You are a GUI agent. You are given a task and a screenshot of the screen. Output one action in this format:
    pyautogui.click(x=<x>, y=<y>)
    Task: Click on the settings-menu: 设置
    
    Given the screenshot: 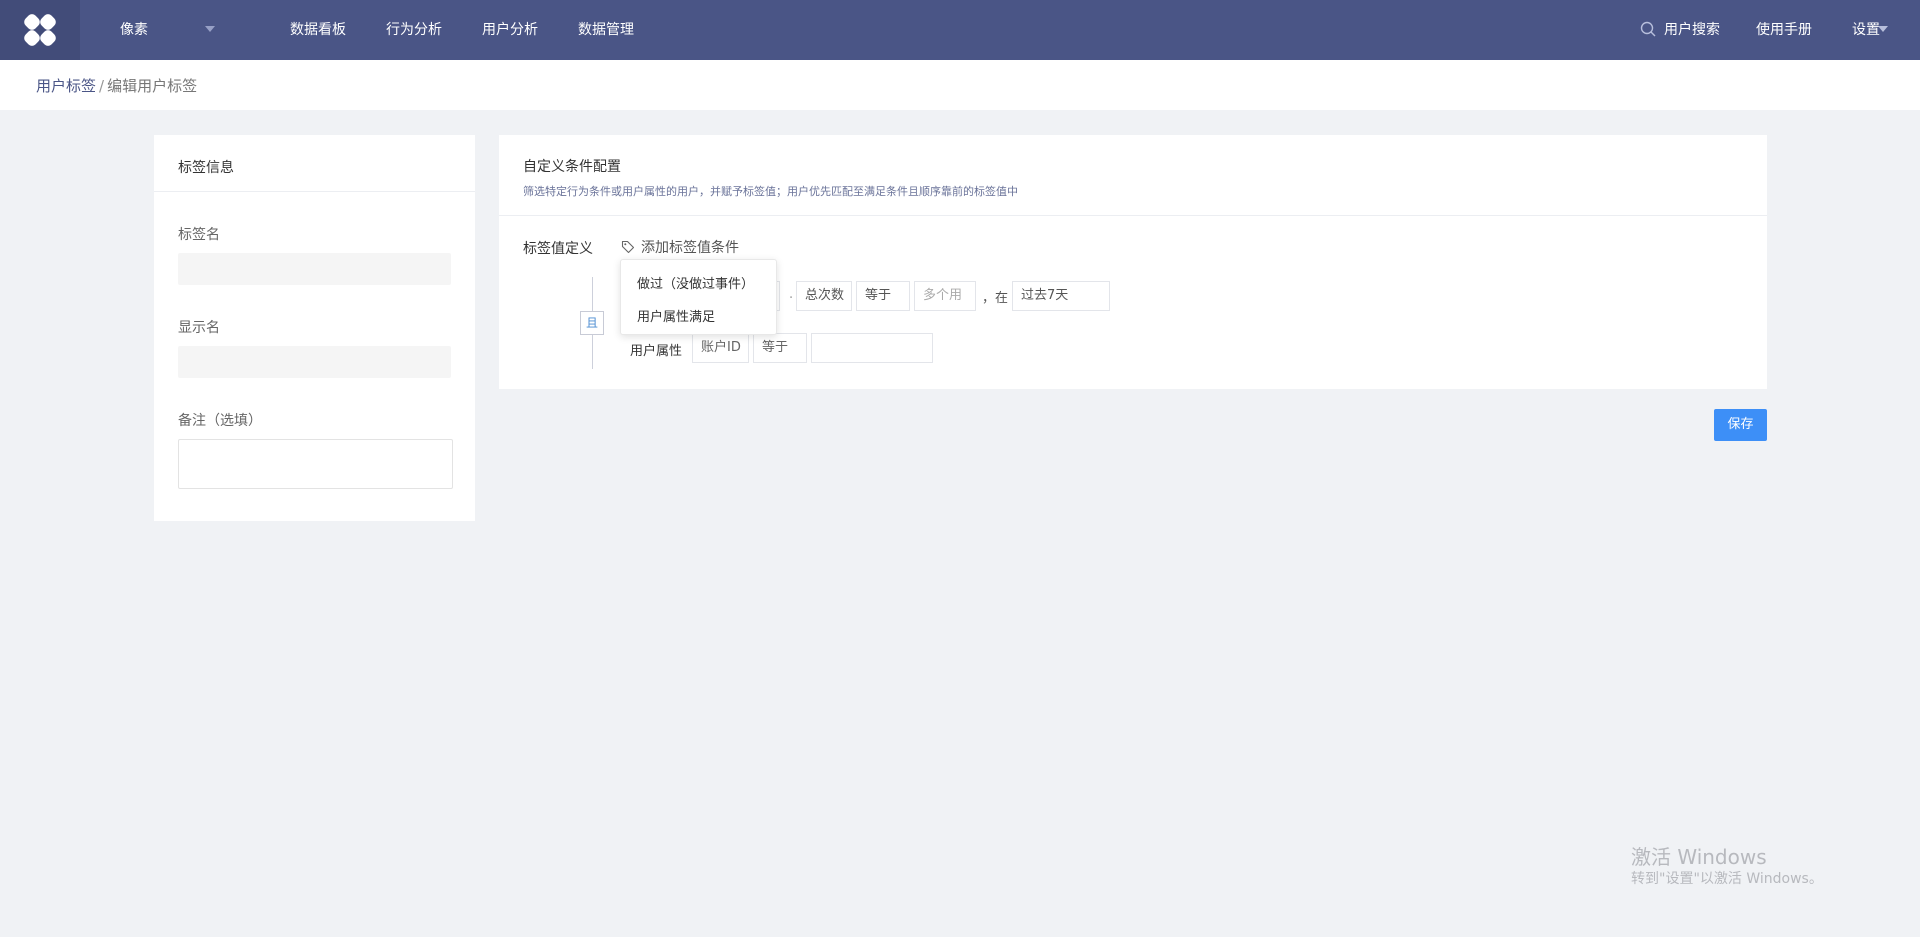 What is the action you would take?
    pyautogui.click(x=1866, y=30)
    